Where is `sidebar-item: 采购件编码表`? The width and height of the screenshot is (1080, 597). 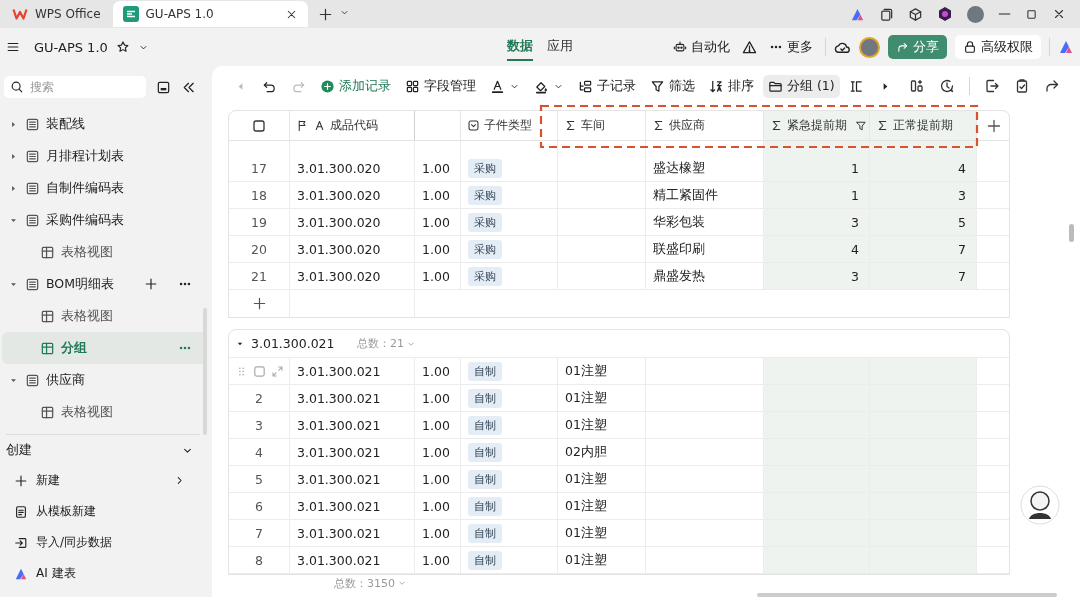
sidebar-item: 采购件编码表 is located at coordinates (104, 220).